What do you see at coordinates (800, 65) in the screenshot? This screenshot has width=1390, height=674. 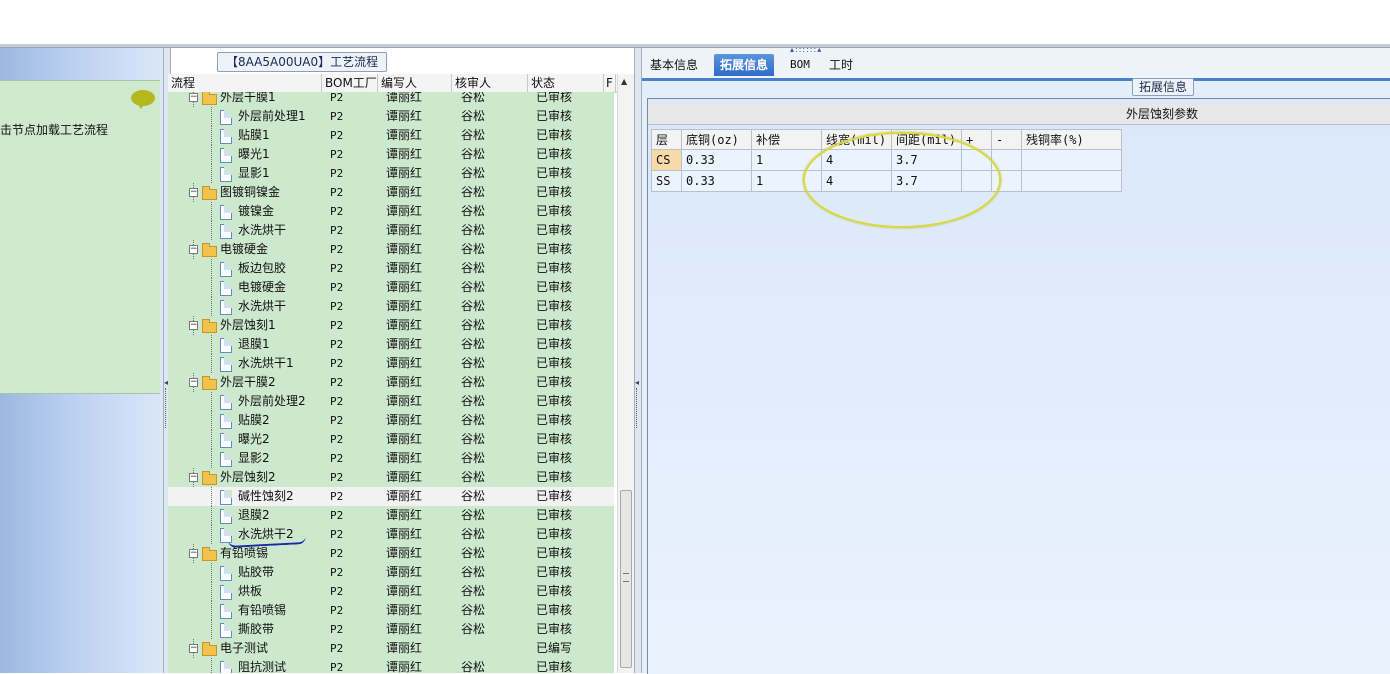 I see `tab-bom: BOM` at bounding box center [800, 65].